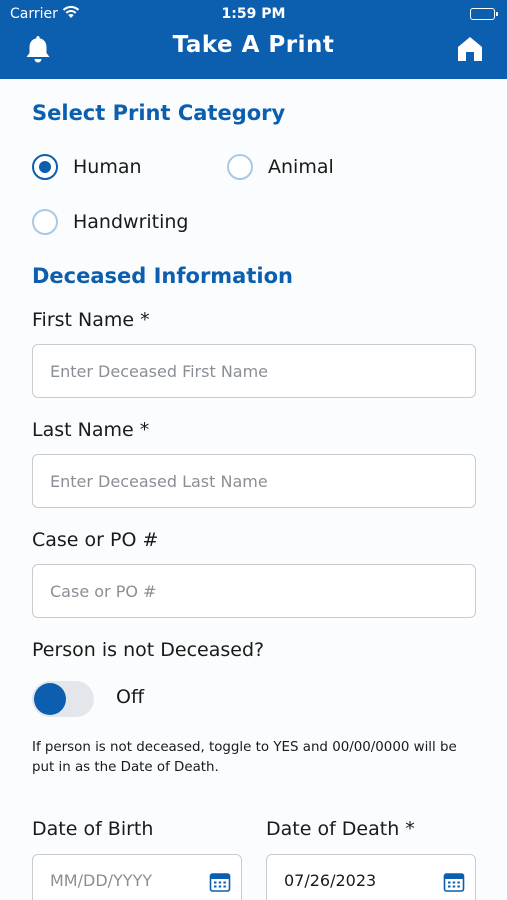 The image size is (507, 900). I want to click on toggle-state-label: Off, so click(130, 697).